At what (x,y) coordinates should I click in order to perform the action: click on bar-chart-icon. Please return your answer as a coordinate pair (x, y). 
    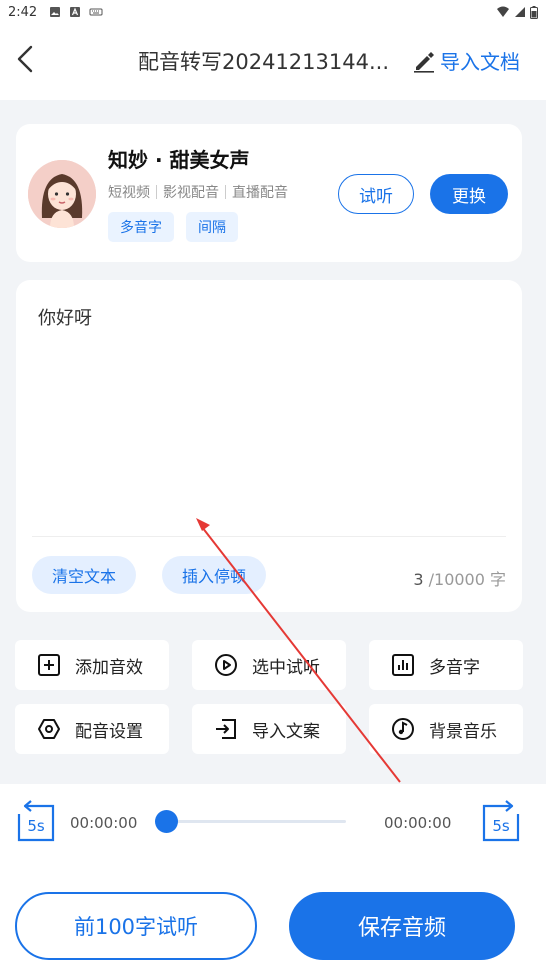
    Looking at the image, I should click on (403, 665).